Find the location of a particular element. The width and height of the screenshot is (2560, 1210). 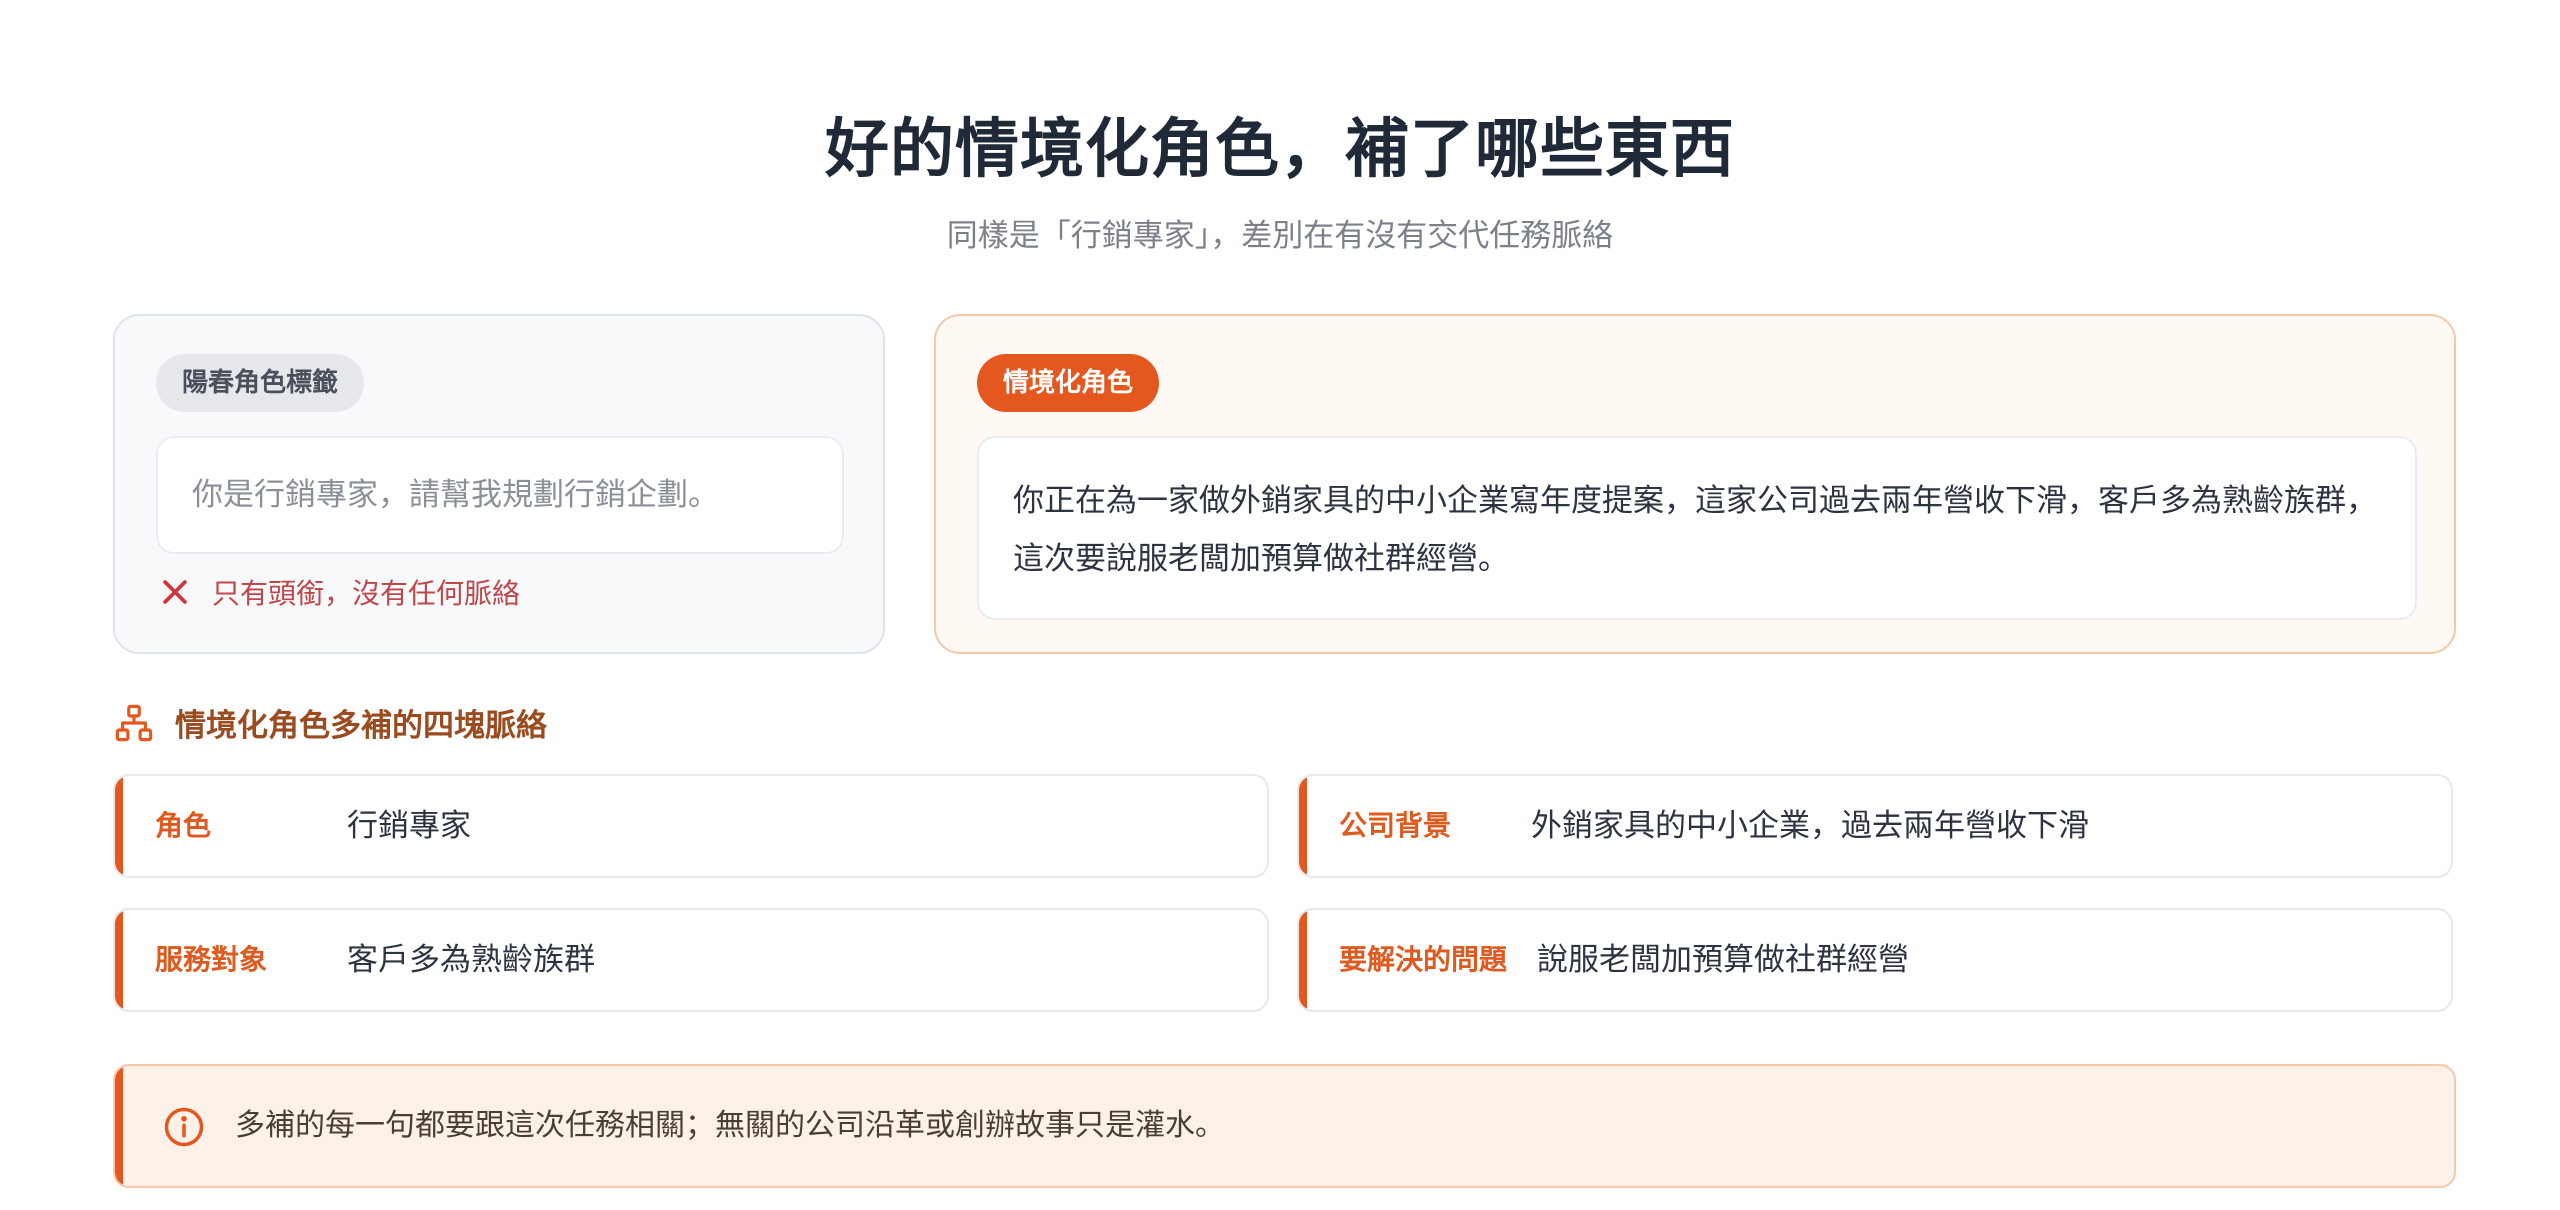

page-subtitle: 同樣是「行銷專家」，差別在有沒有交代任務脈絡 is located at coordinates (1280, 236).